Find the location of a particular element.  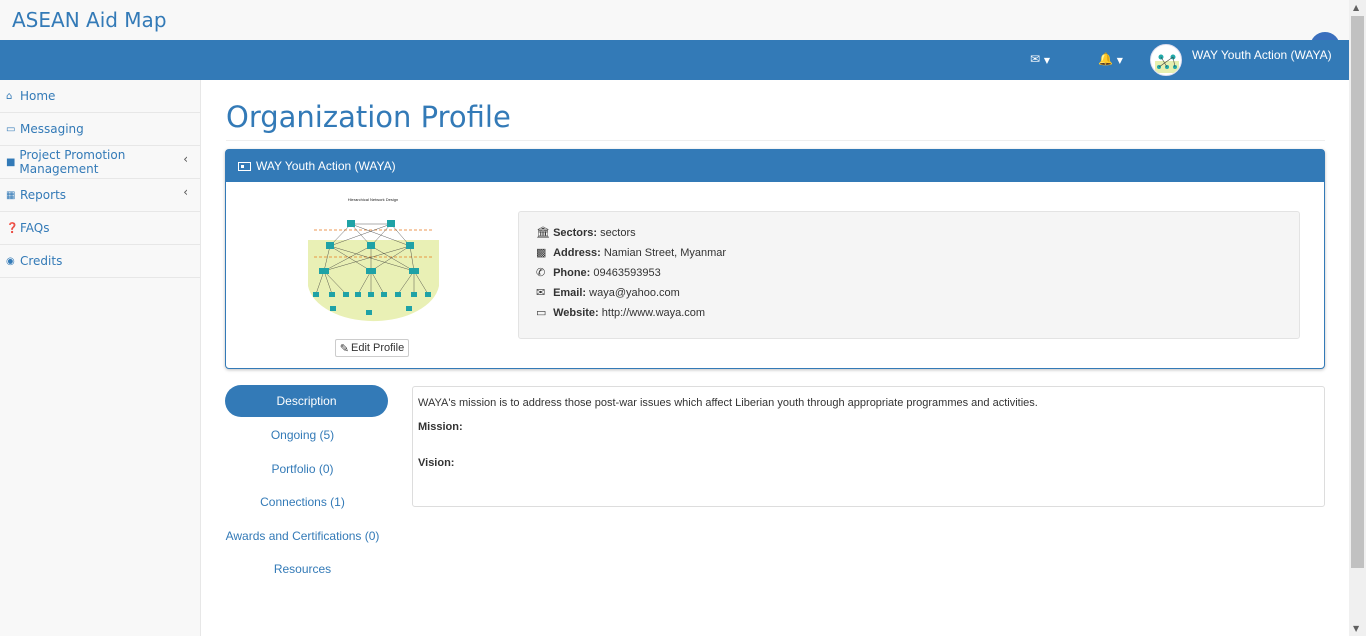

sectors-label: Sectors: is located at coordinates (575, 233).